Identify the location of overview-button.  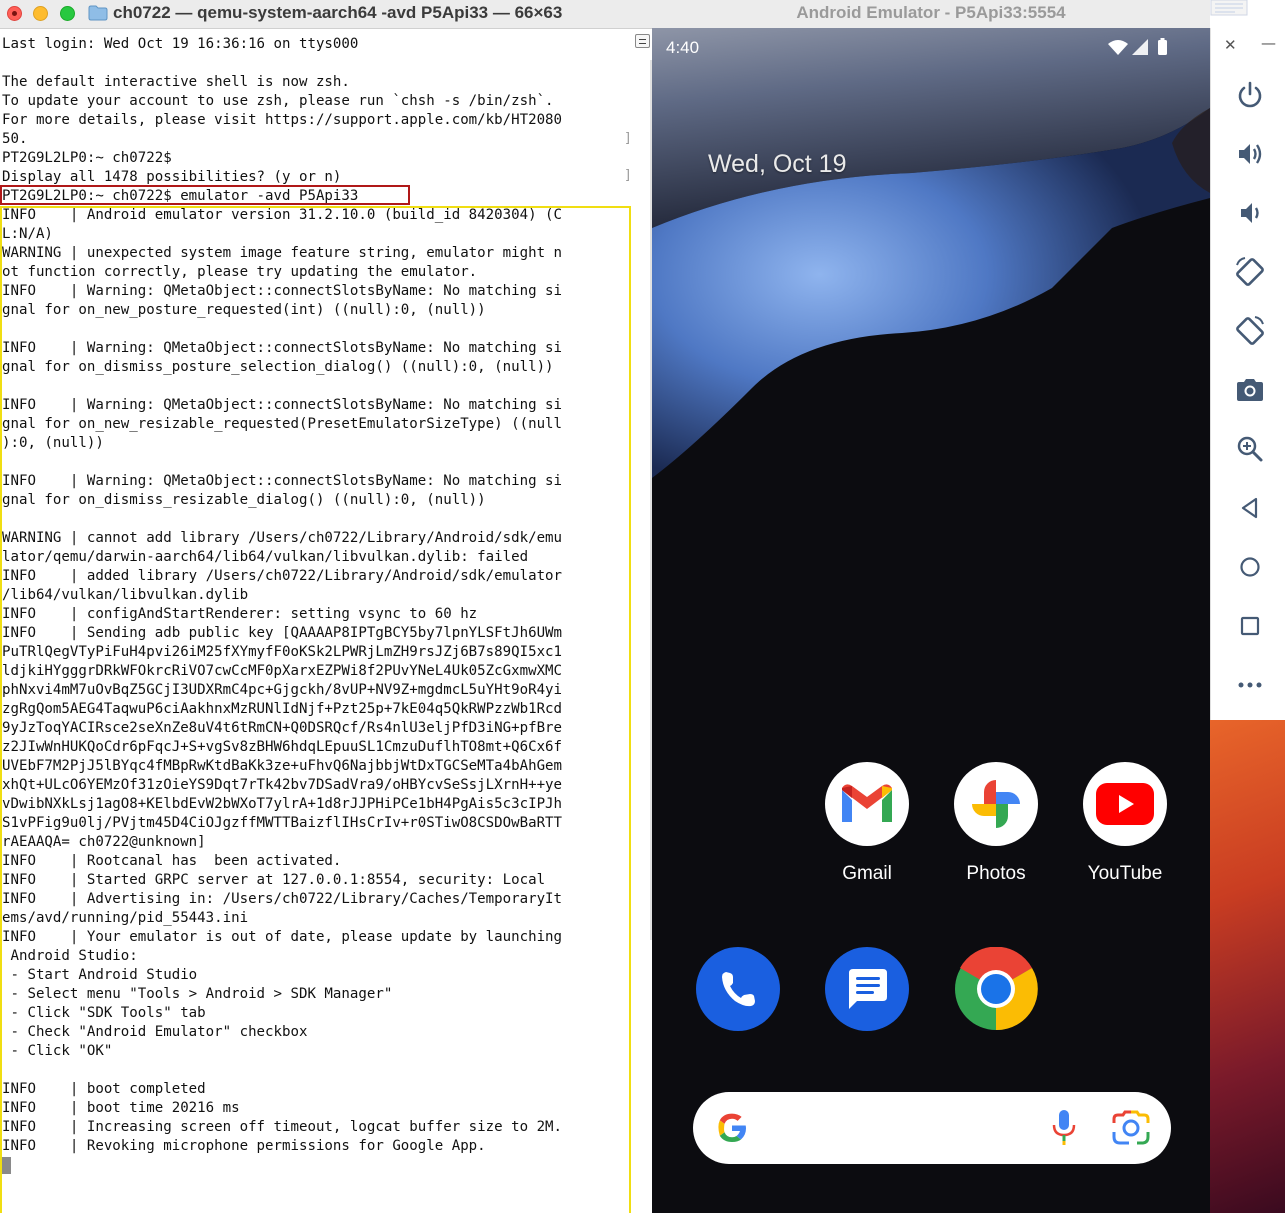
(1250, 626).